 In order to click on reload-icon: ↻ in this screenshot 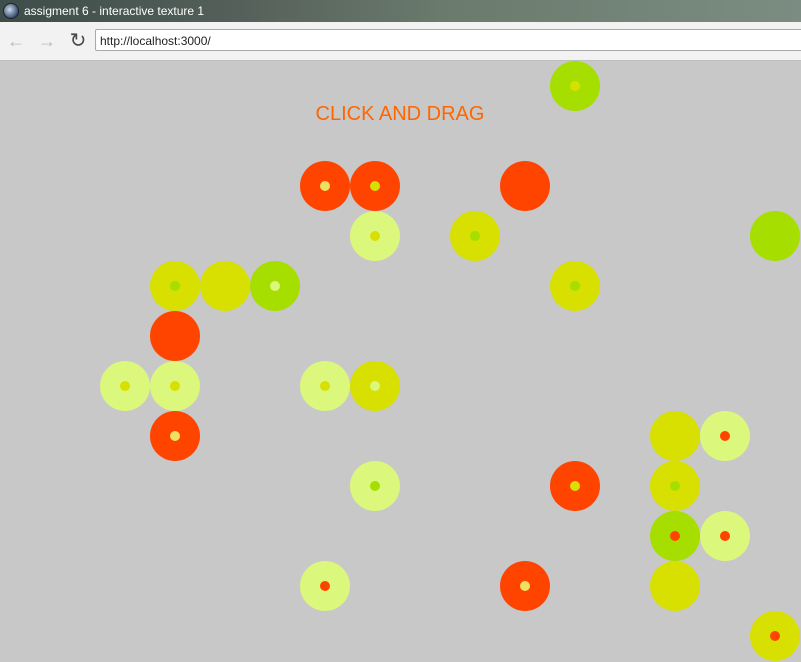, I will do `click(78, 41)`.